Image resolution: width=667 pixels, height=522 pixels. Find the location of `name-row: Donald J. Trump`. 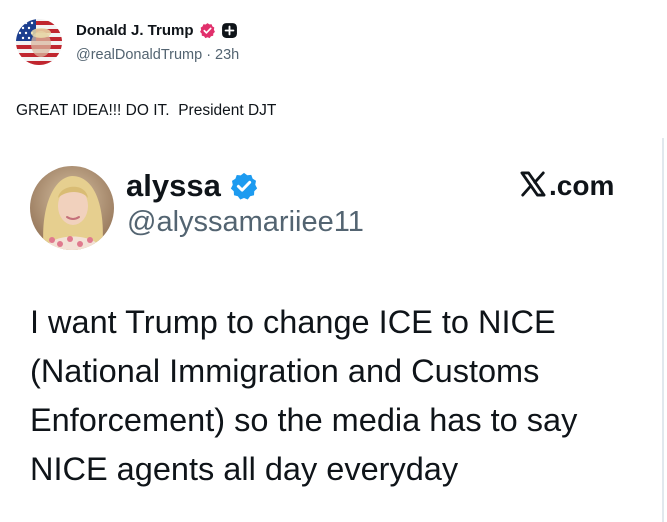

name-row: Donald J. Trump is located at coordinates (157, 31).